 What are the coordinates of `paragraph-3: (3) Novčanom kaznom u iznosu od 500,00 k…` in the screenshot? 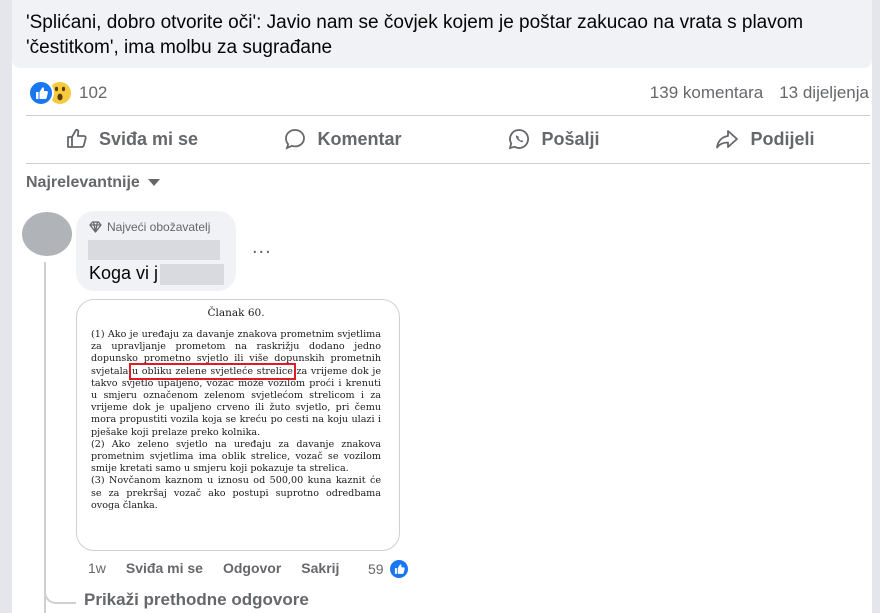 It's located at (236, 493).